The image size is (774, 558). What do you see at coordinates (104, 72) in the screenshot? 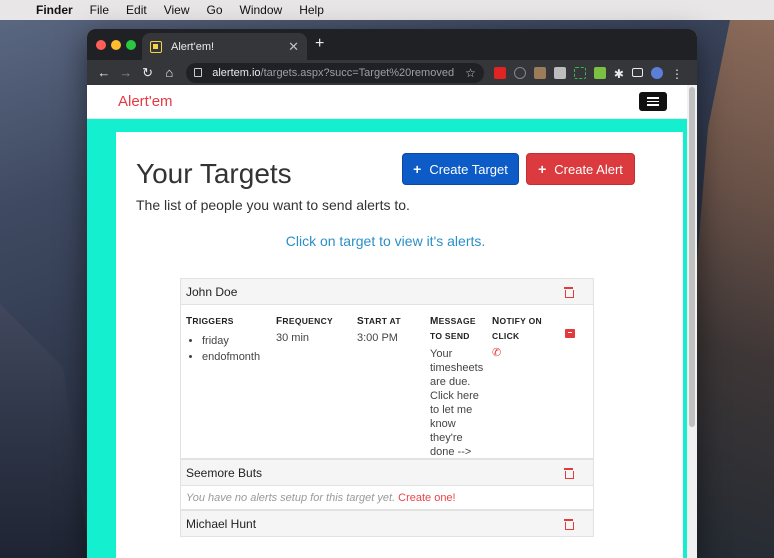
I see `back-arrow-icon: ←` at bounding box center [104, 72].